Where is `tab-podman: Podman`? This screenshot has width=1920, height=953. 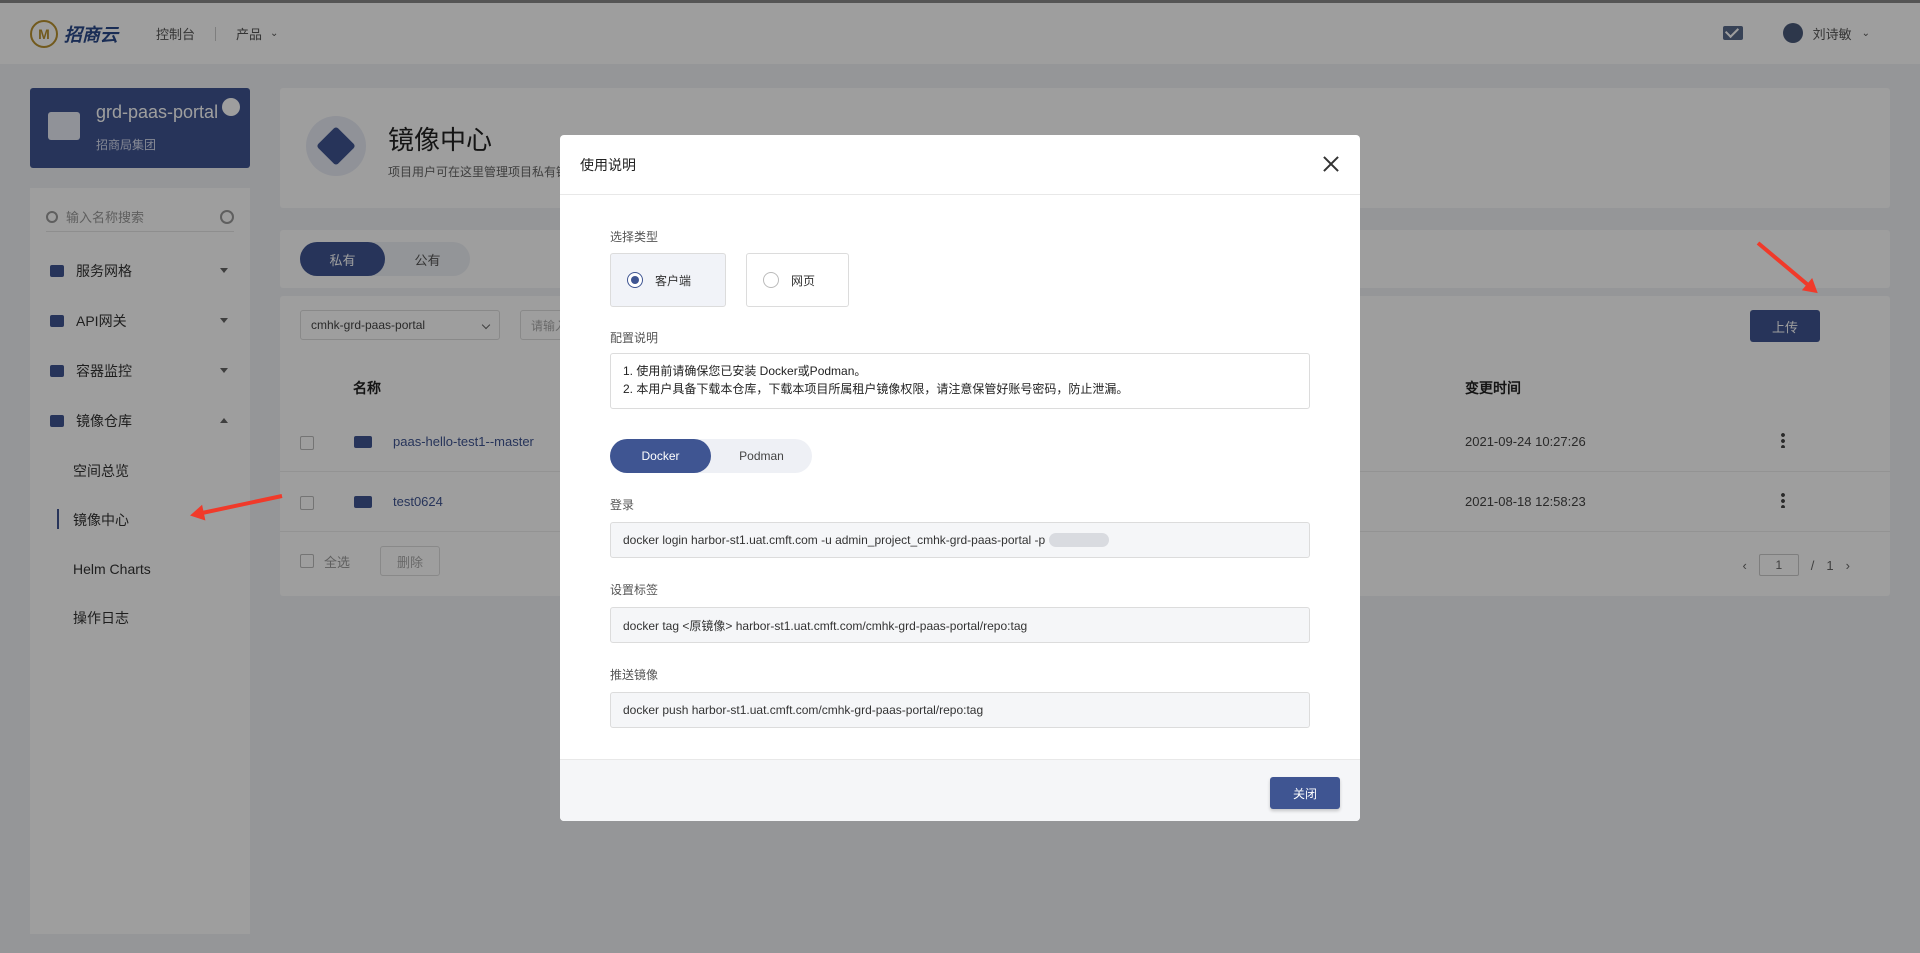
tab-podman: Podman is located at coordinates (761, 456).